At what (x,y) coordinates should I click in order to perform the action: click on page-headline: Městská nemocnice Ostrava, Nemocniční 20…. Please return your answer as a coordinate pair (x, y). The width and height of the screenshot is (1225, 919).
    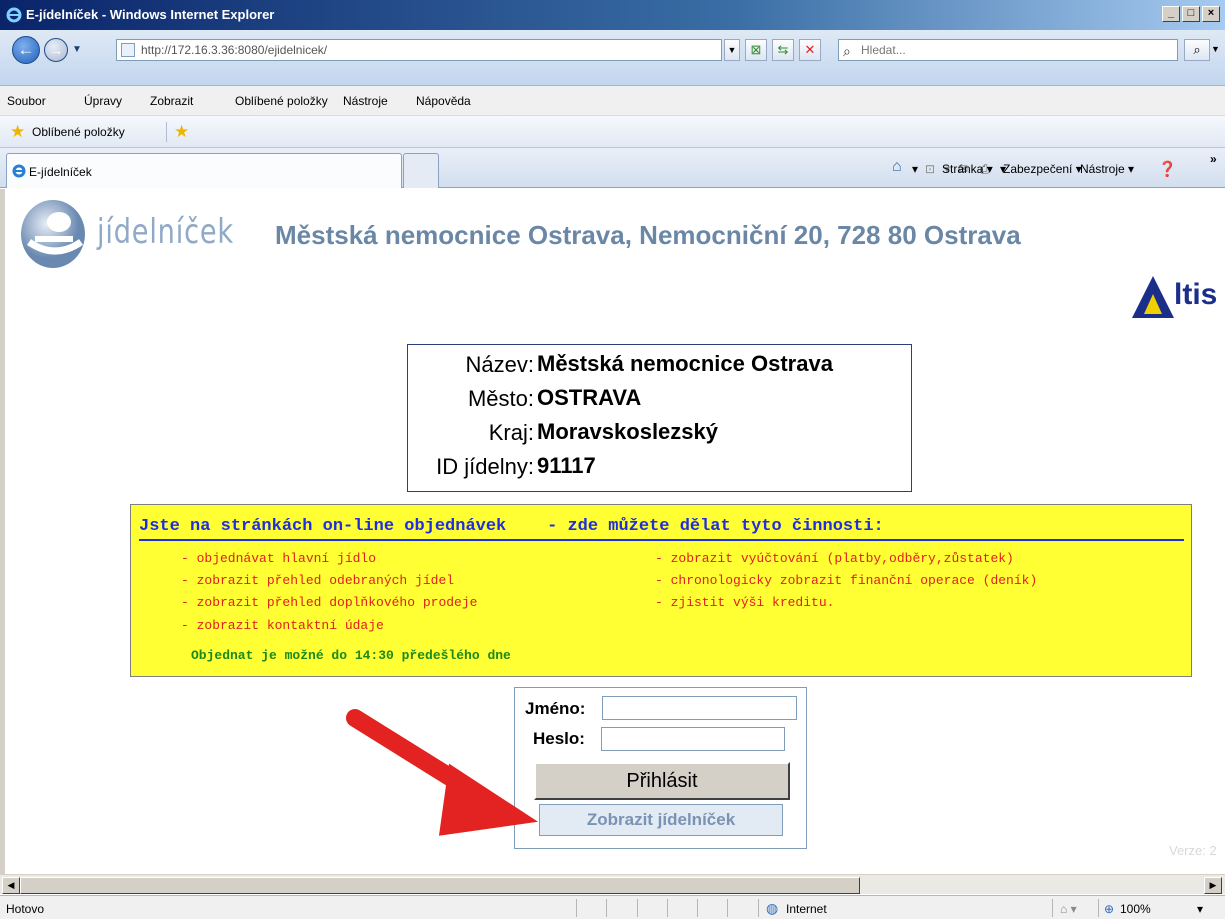
    Looking at the image, I should click on (648, 235).